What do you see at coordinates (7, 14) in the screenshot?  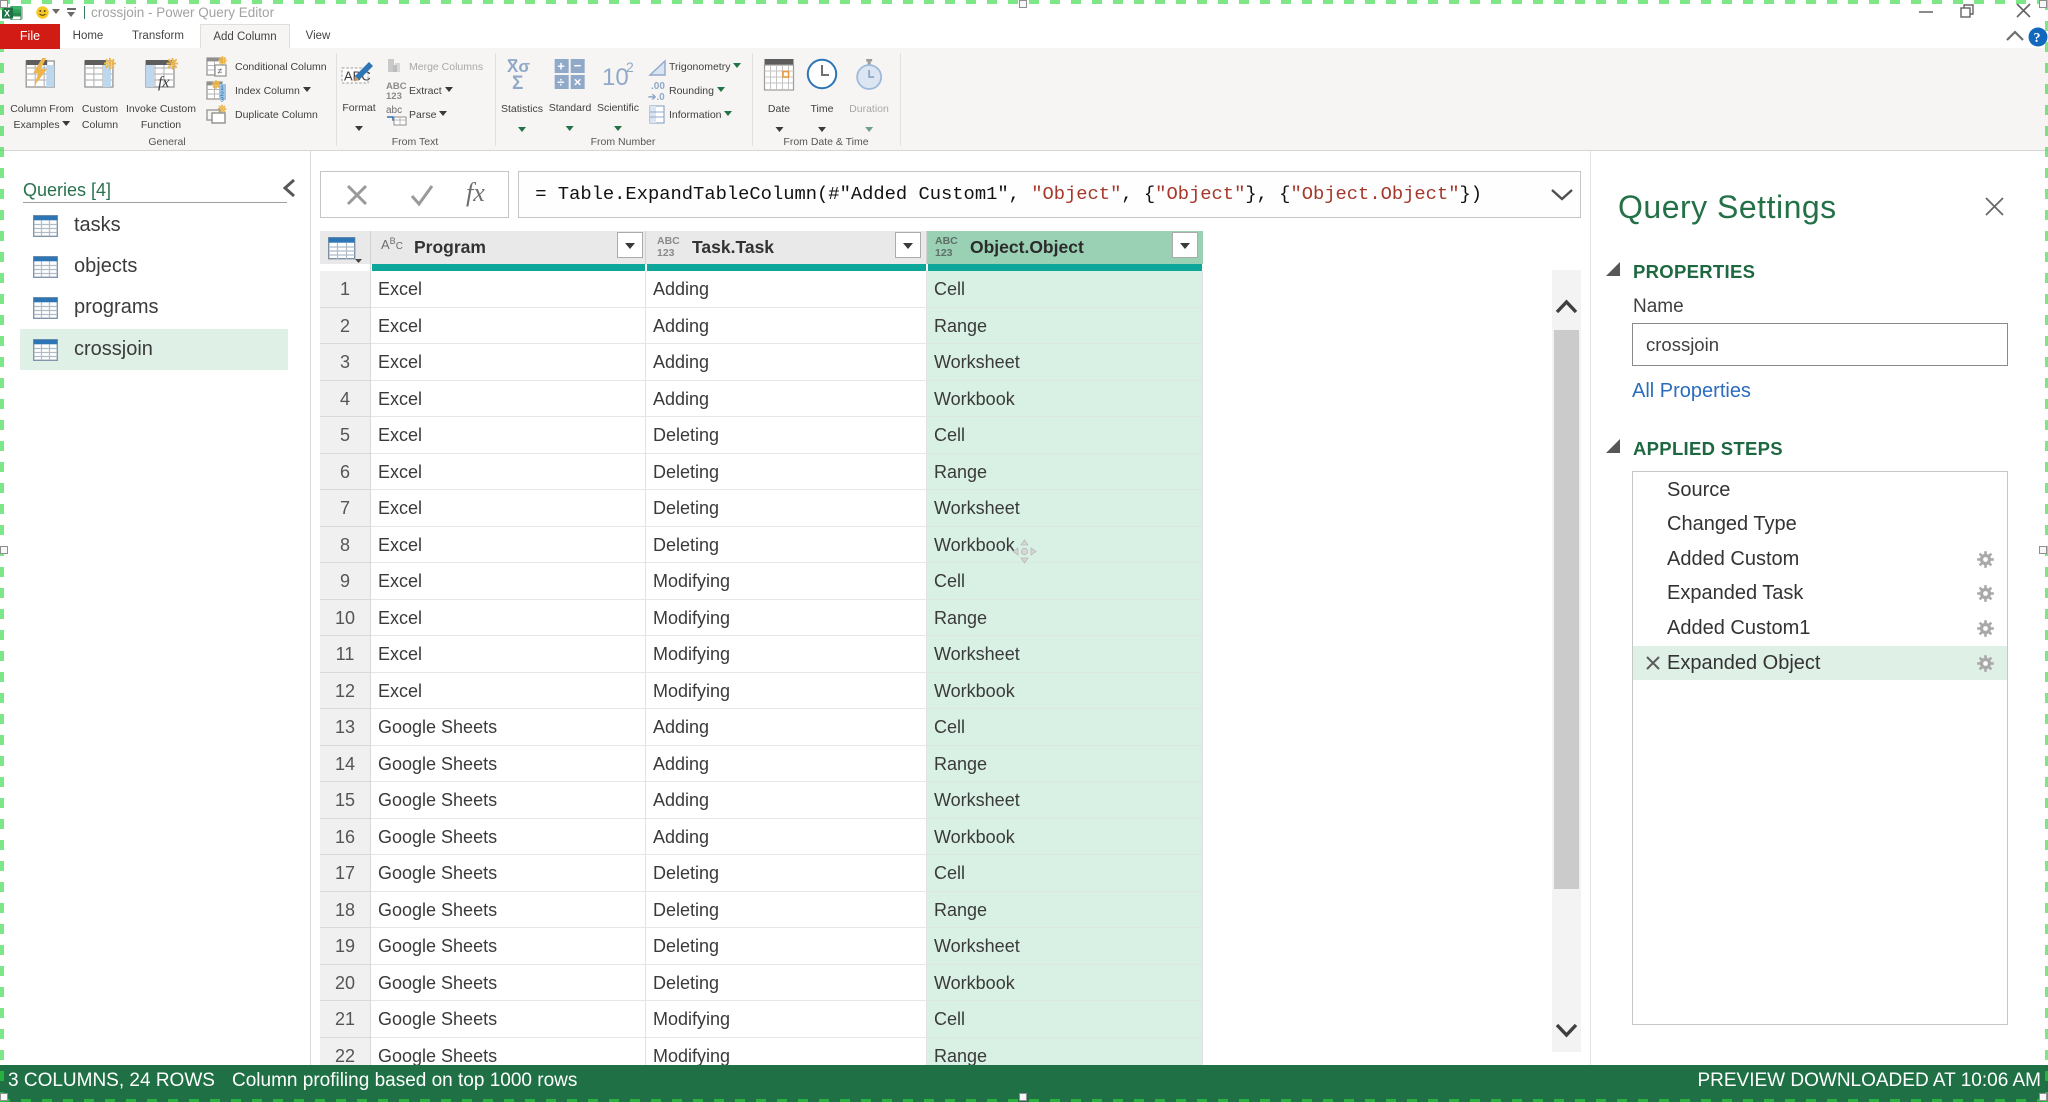 I see `svg-text: X` at bounding box center [7, 14].